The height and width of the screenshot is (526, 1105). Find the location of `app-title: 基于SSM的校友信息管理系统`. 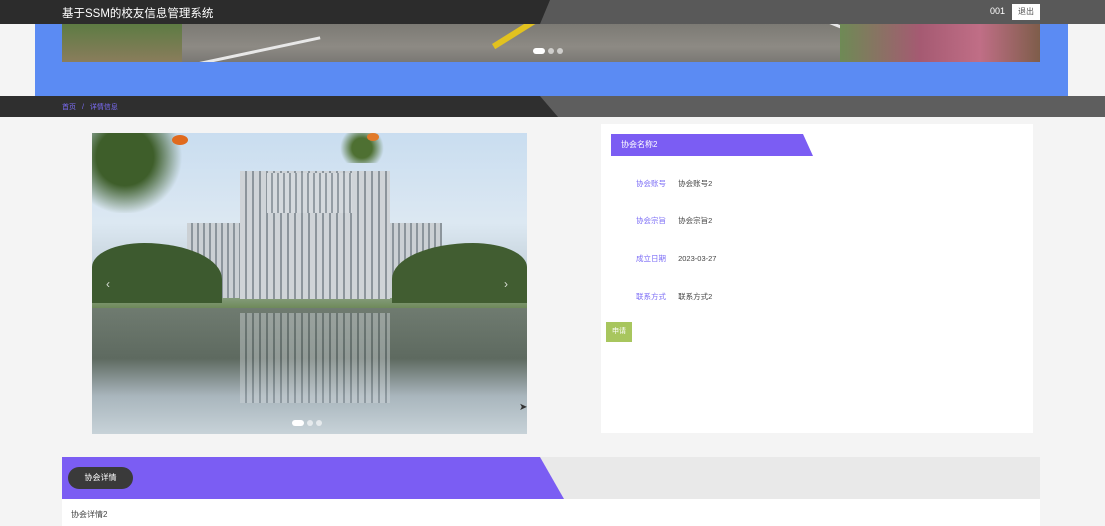

app-title: 基于SSM的校友信息管理系统 is located at coordinates (138, 14).